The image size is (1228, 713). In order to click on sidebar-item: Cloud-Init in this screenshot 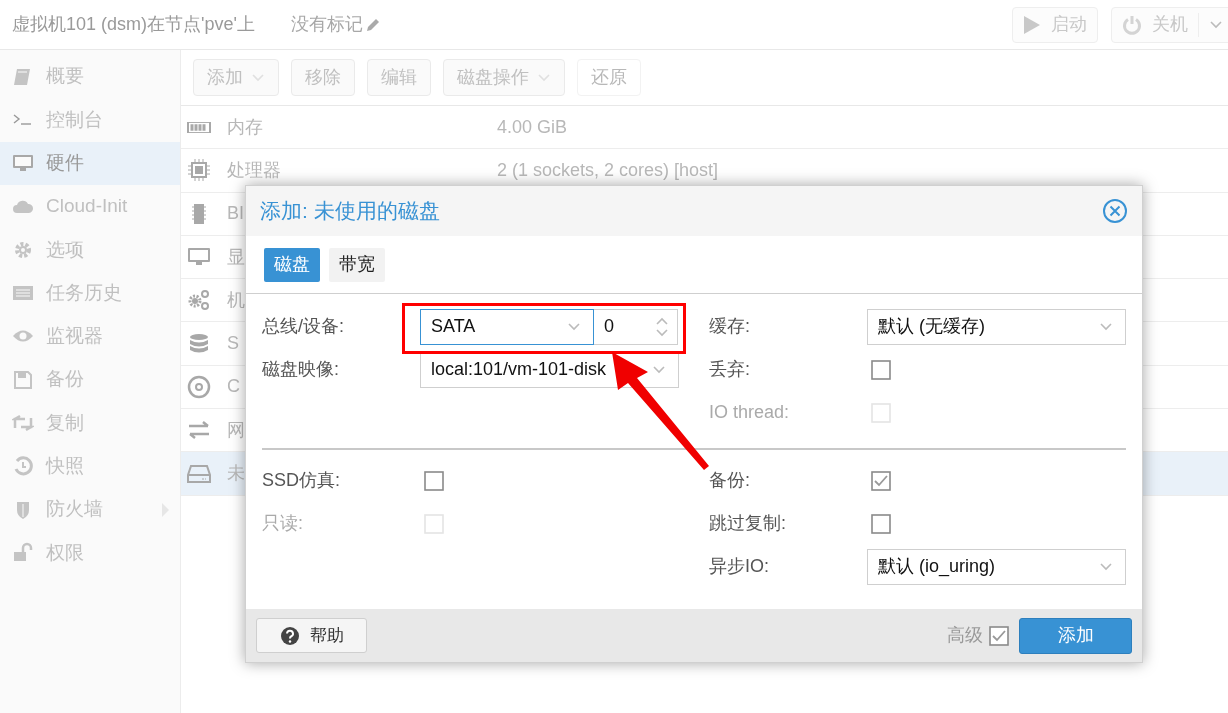, I will do `click(90, 206)`.